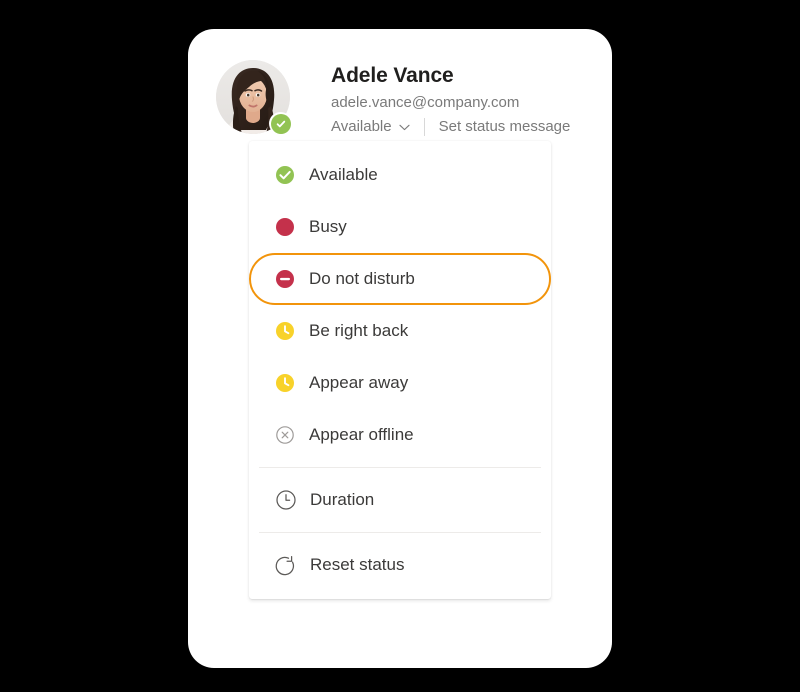 The height and width of the screenshot is (692, 800). Describe the element at coordinates (285, 279) in the screenshot. I see `do-not-disturb-icon` at that location.